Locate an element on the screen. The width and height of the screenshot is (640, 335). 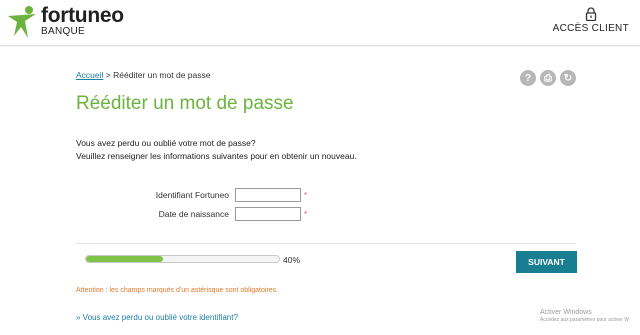
birthdate-label: Date de naissance is located at coordinates (193, 214).